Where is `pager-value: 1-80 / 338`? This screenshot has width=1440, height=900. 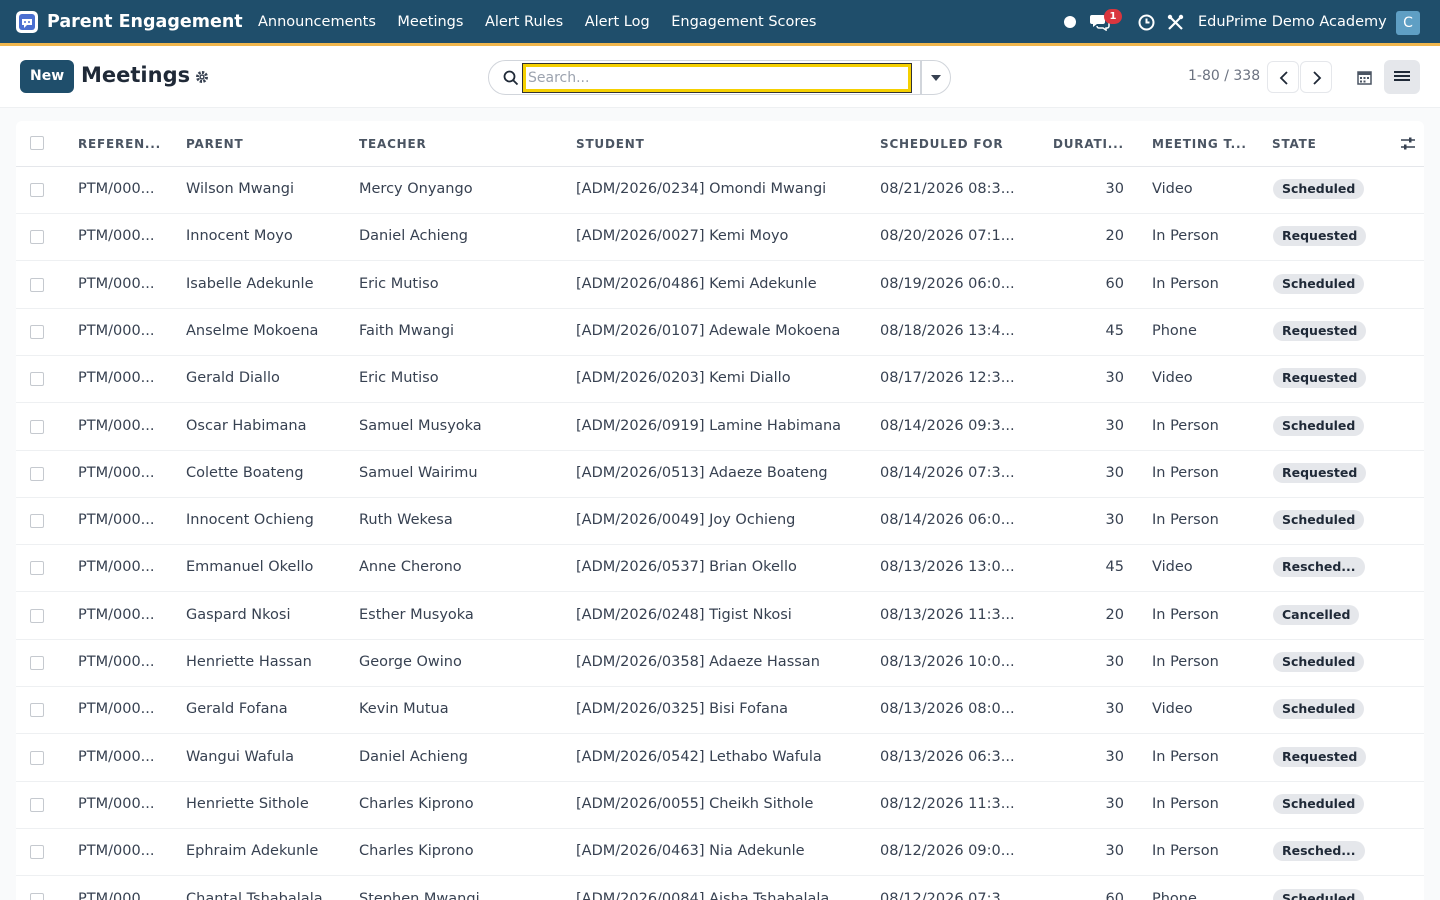
pager-value: 1-80 / 338 is located at coordinates (1224, 76).